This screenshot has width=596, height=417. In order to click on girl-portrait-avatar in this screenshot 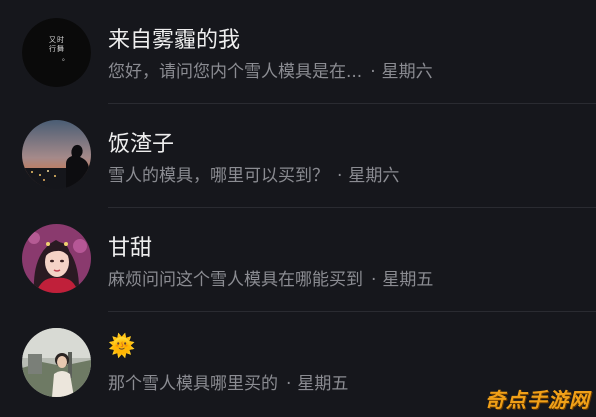, I will do `click(56, 258)`.